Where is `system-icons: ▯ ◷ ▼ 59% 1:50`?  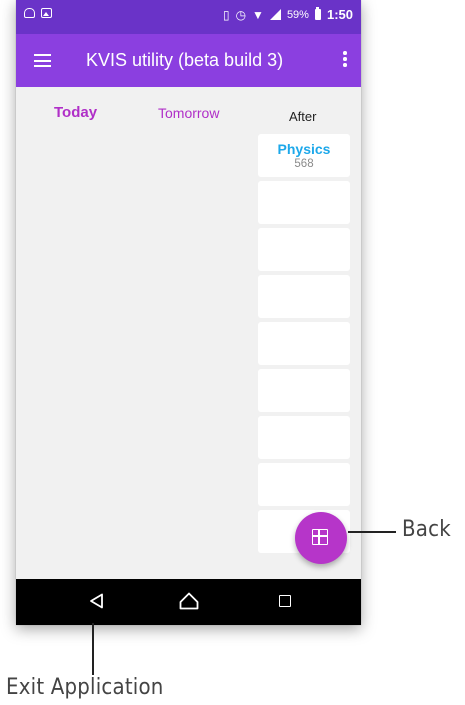
system-icons: ▯ ◷ ▼ 59% 1:50 is located at coordinates (288, 14).